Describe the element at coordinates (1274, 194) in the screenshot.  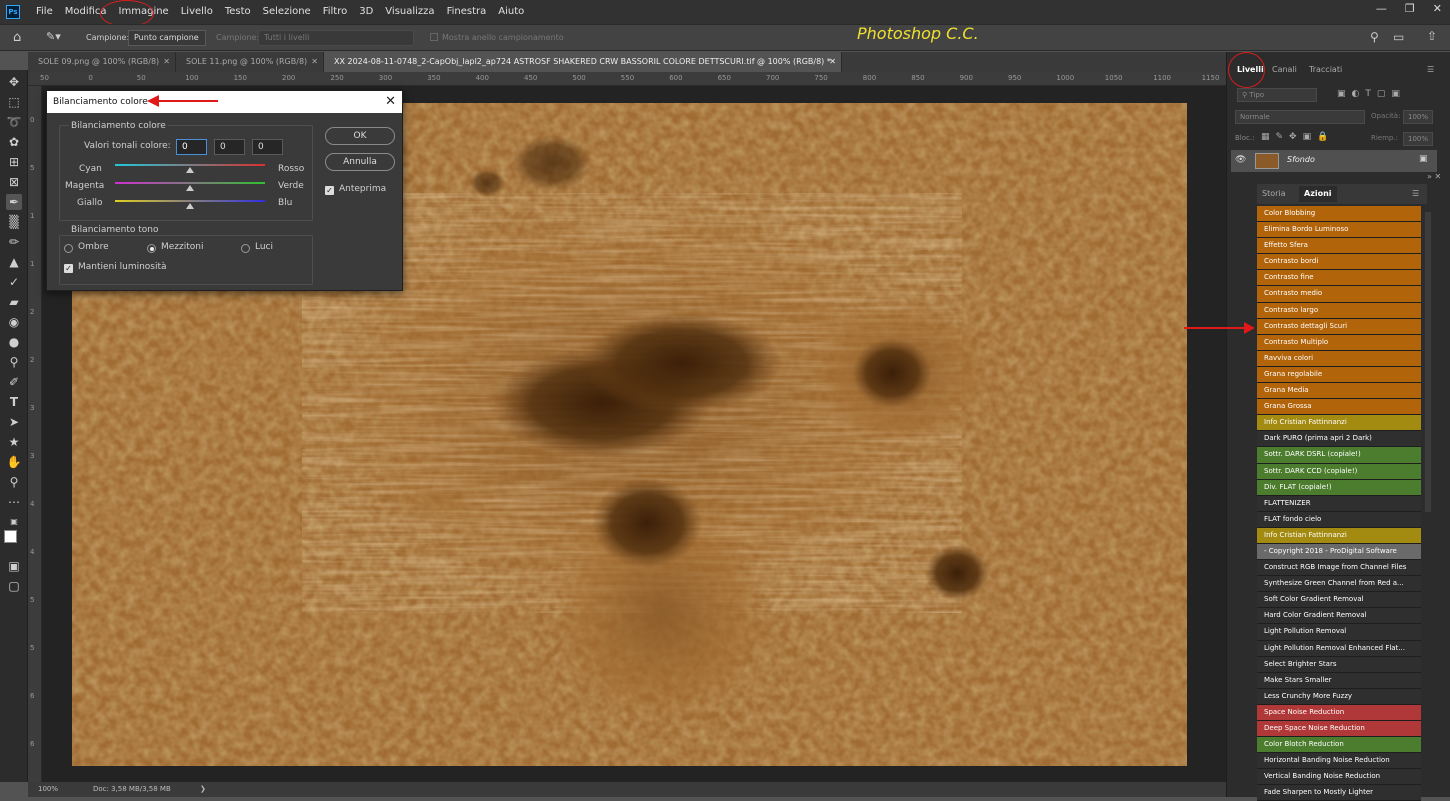
I see `tab-storia: Storia` at that location.